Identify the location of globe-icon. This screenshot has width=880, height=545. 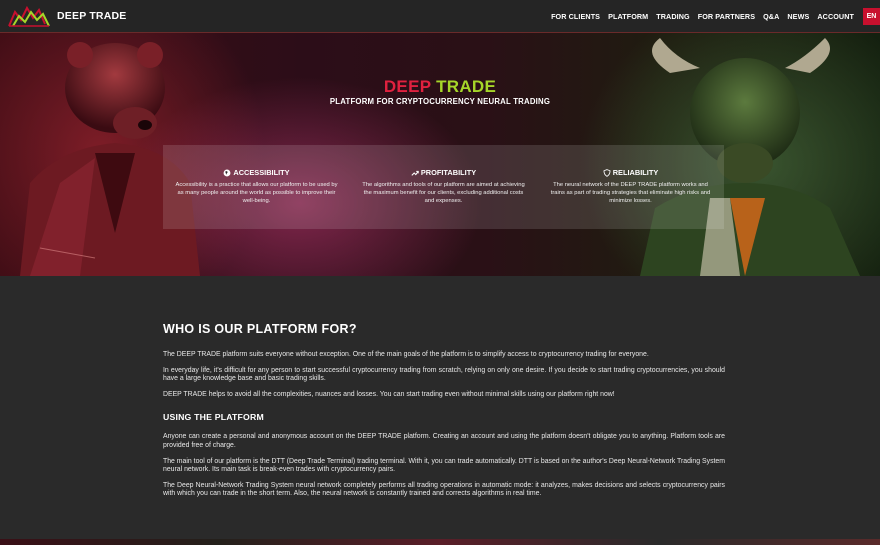
(227, 172).